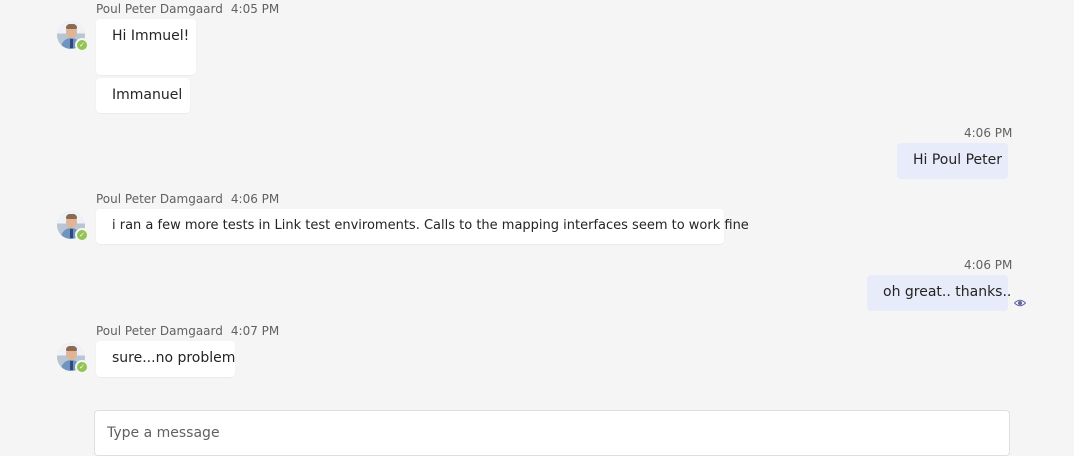 The height and width of the screenshot is (456, 1074). What do you see at coordinates (151, 36) in the screenshot?
I see `message-text: Hi Immuel!` at bounding box center [151, 36].